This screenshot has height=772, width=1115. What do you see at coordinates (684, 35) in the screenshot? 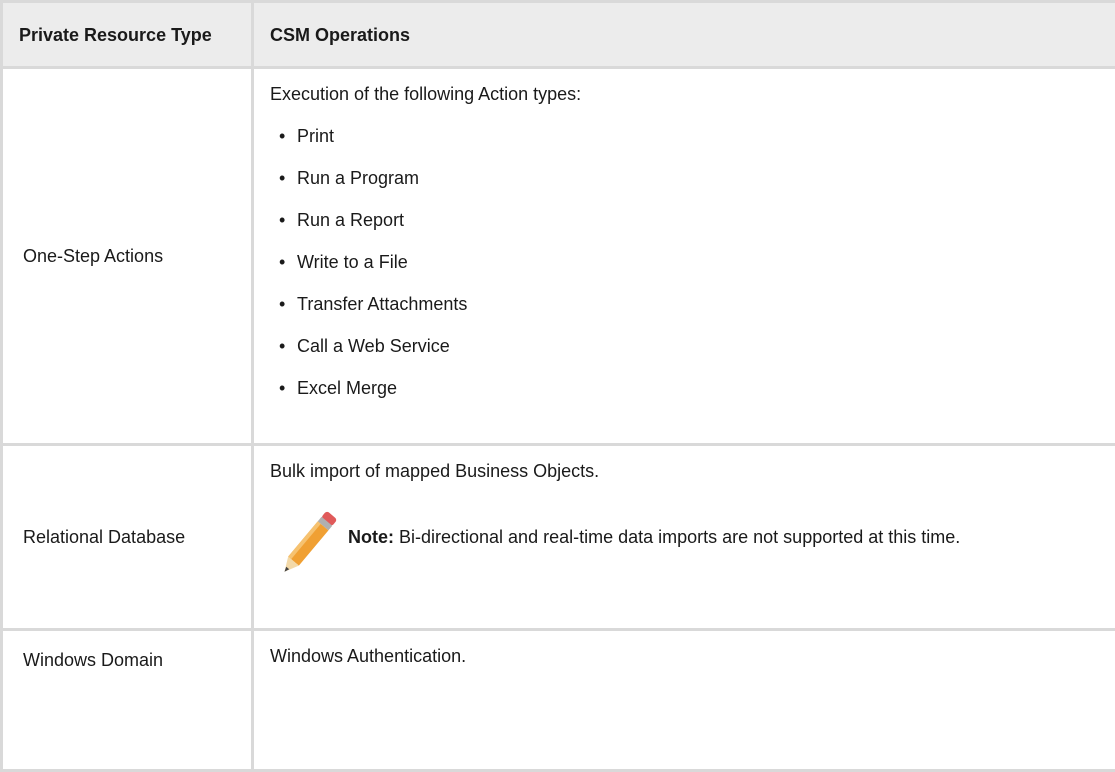
I see `header-csm-operations: CSM Operations` at bounding box center [684, 35].